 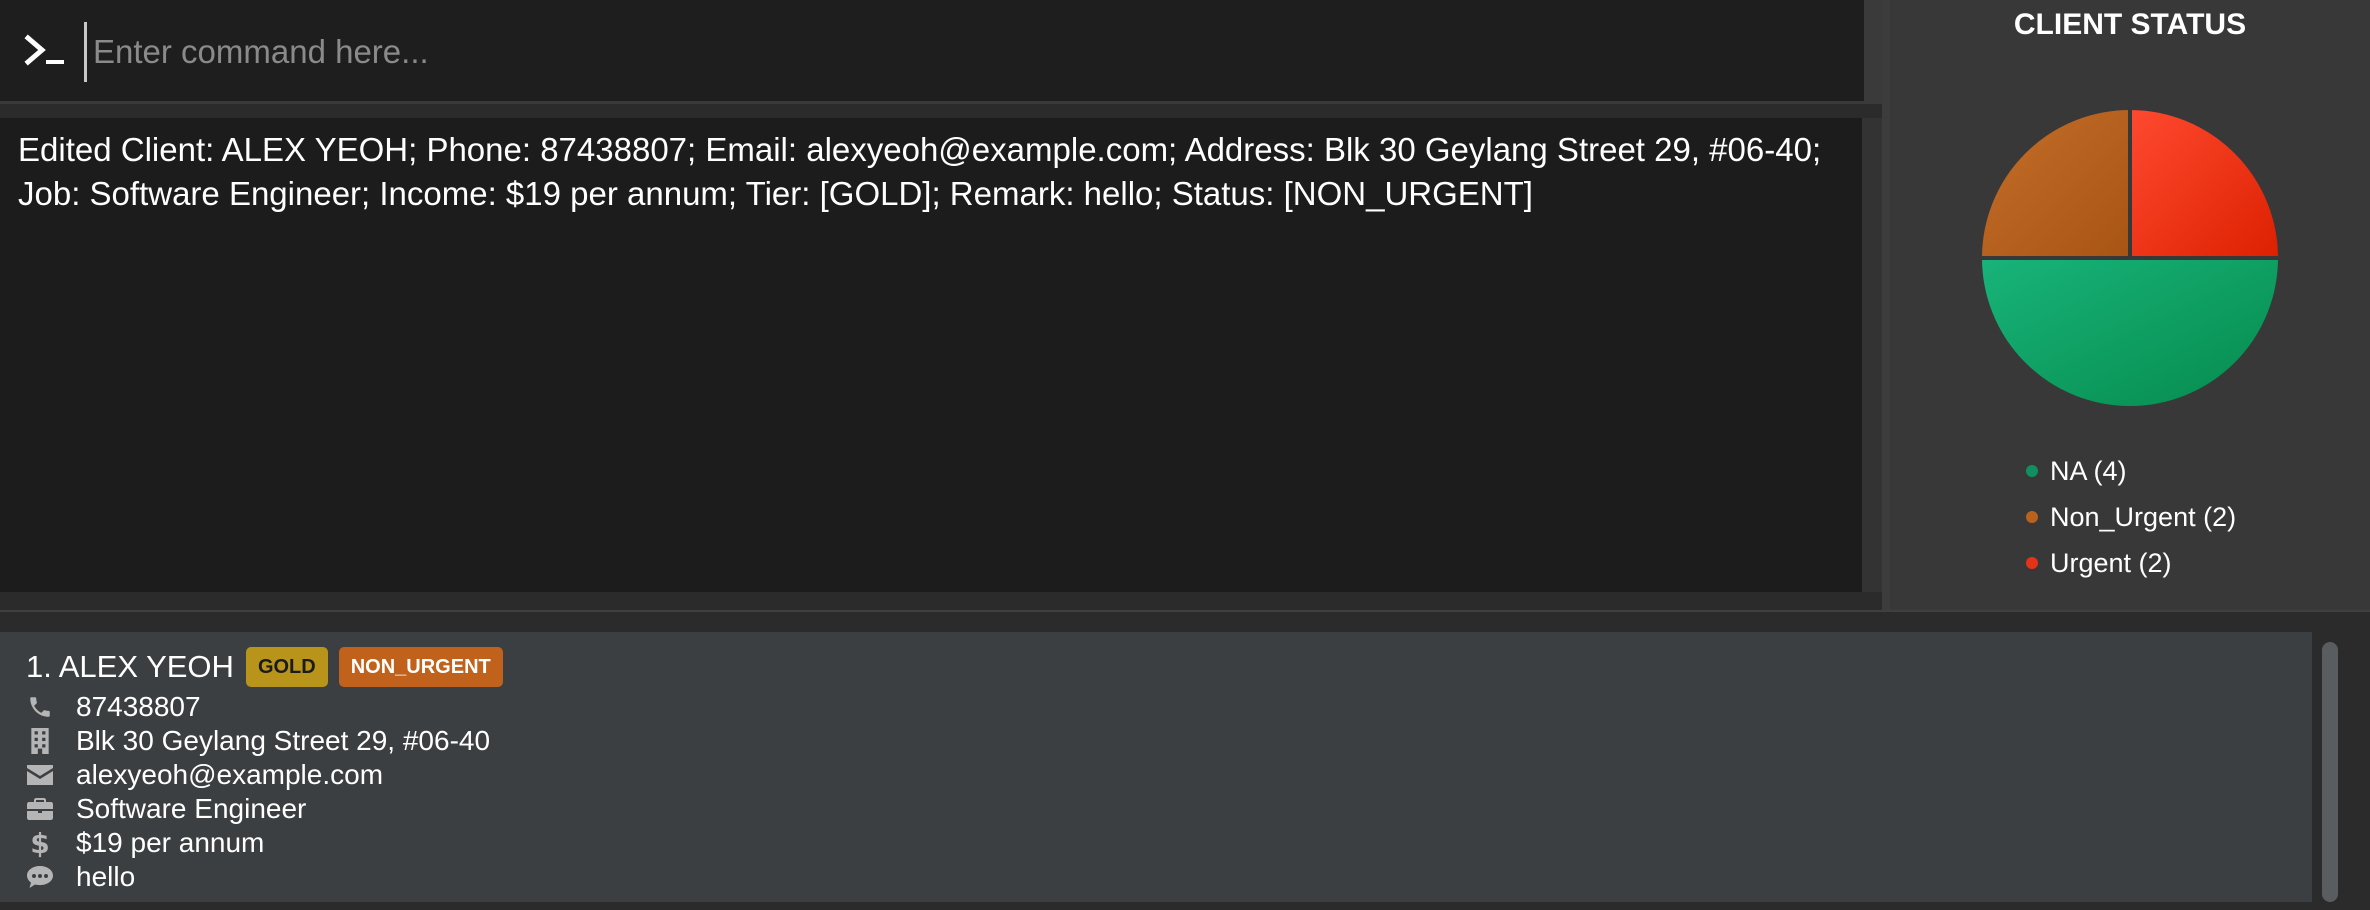 What do you see at coordinates (40, 843) in the screenshot?
I see `dollar-icon: $` at bounding box center [40, 843].